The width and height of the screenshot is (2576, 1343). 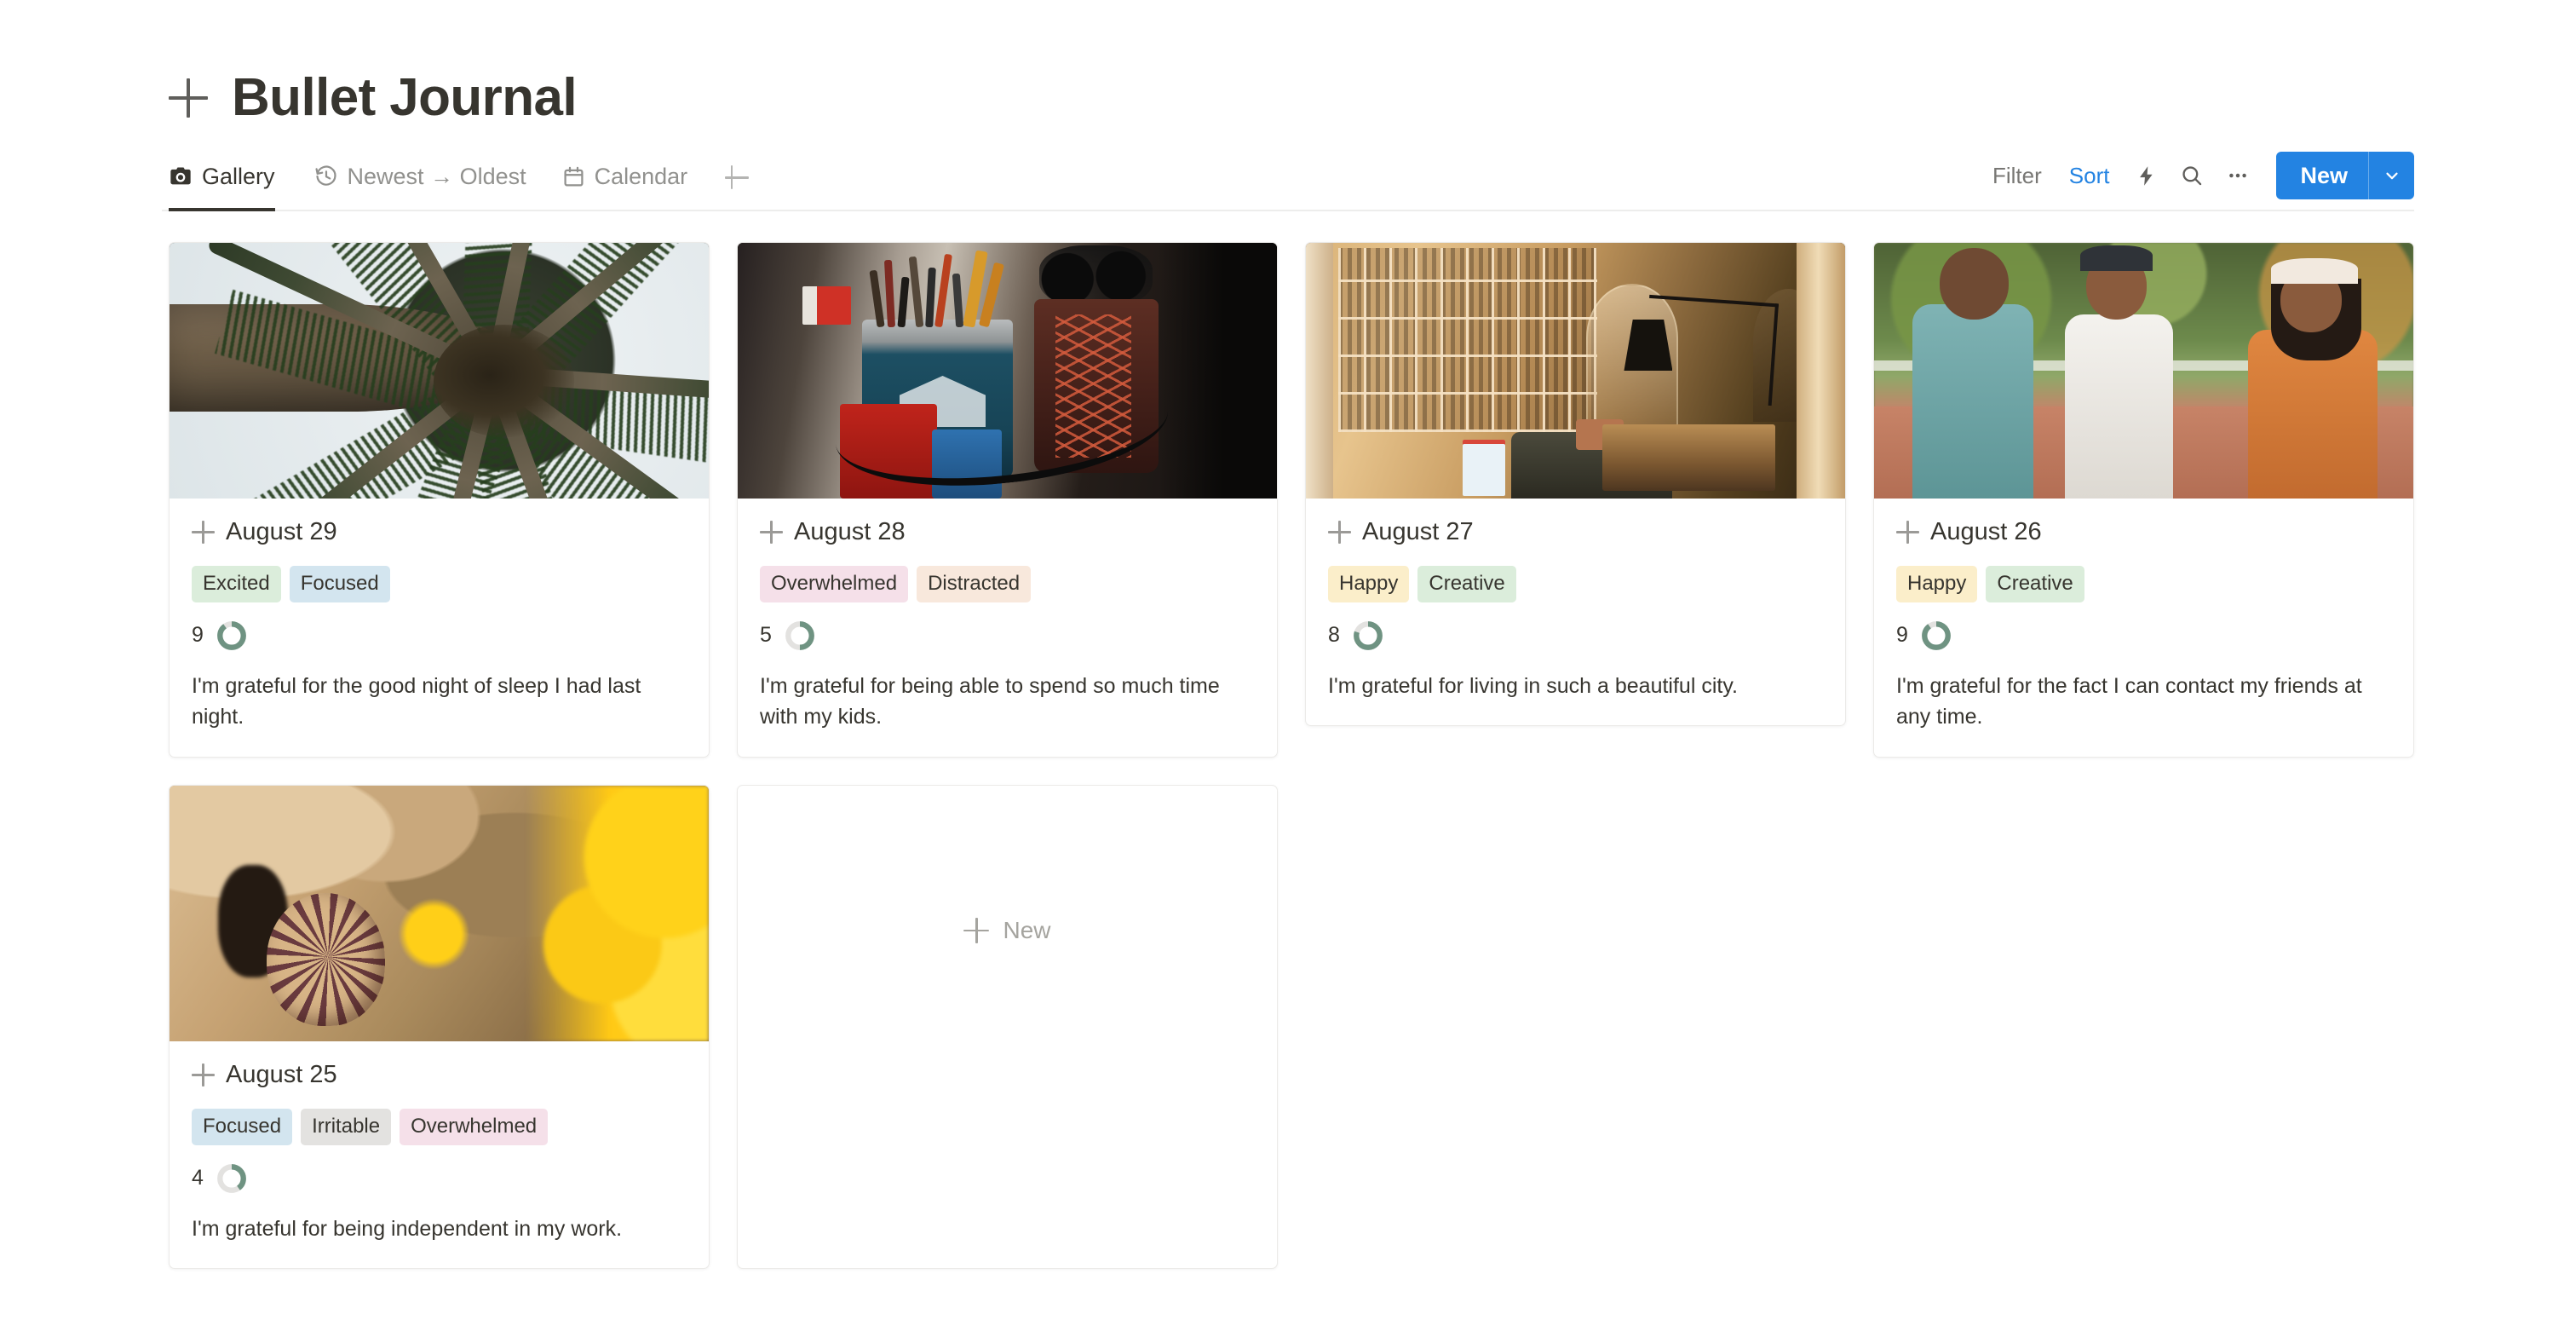 What do you see at coordinates (1008, 636) in the screenshot?
I see `card-rating: 5` at bounding box center [1008, 636].